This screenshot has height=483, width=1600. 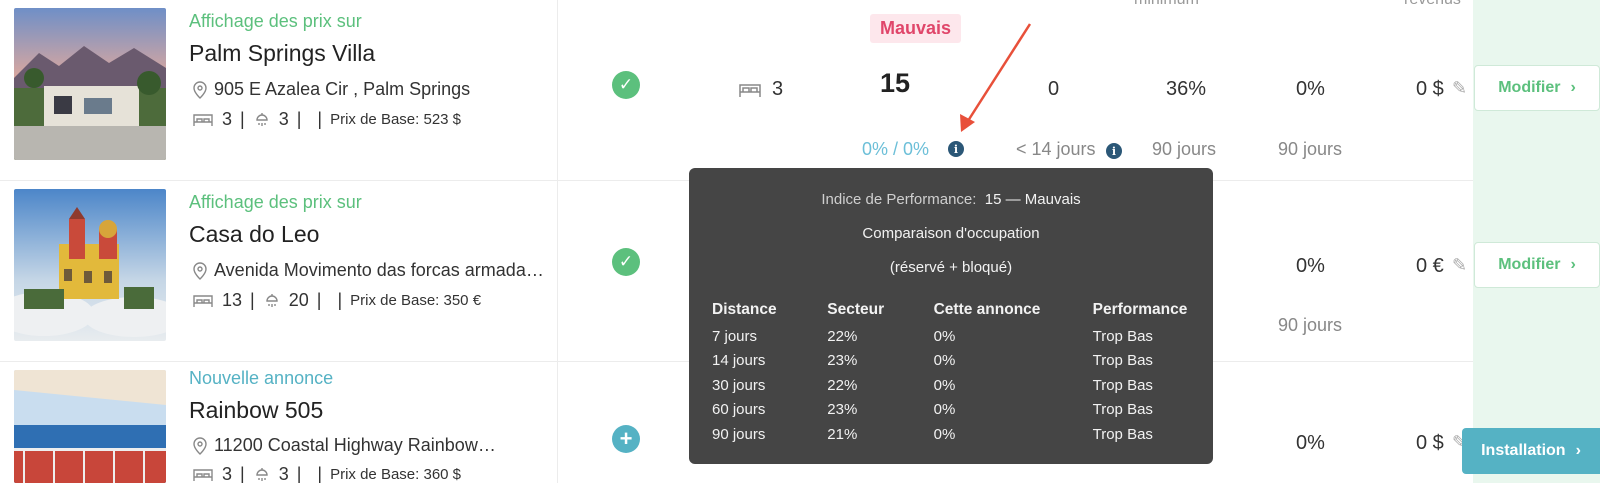 What do you see at coordinates (932, 385) in the screenshot?
I see `table-row: 30 jours 22% 0% Trop Bas` at bounding box center [932, 385].